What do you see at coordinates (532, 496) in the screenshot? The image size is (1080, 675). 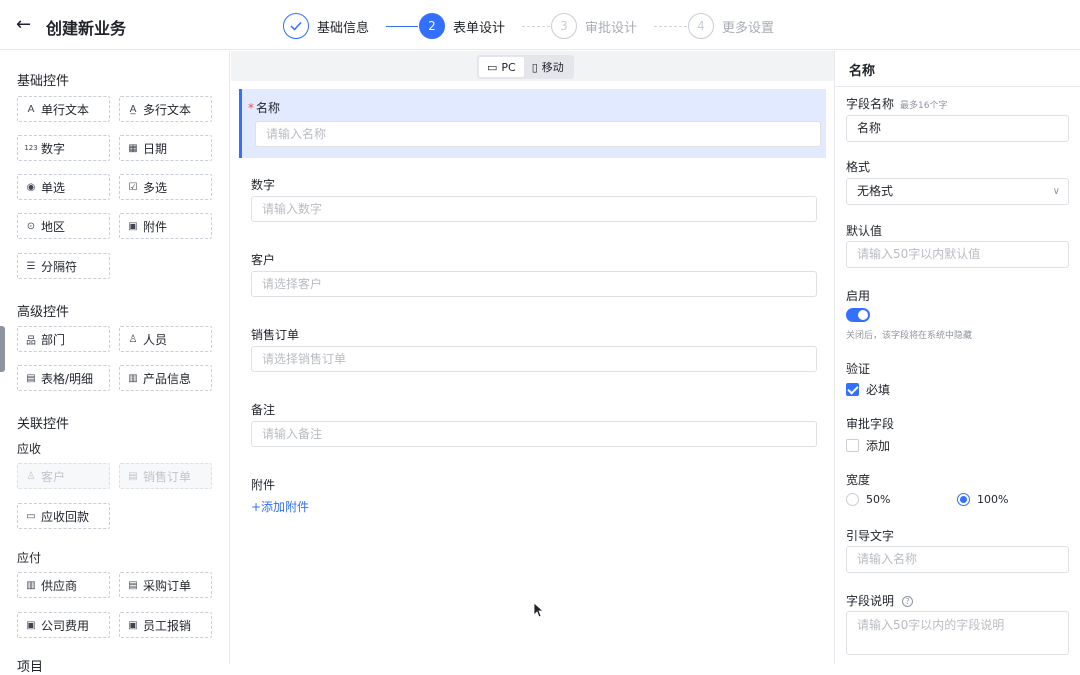 I see `form-field-attachment: 附件 +添加附件` at bounding box center [532, 496].